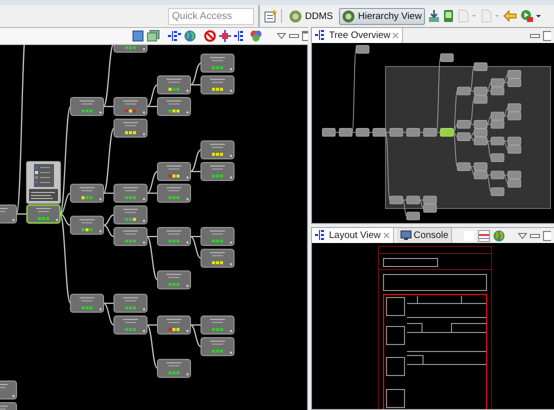 The width and height of the screenshot is (554, 410). What do you see at coordinates (353, 235) in the screenshot?
I see `panel-tab: Layout View` at bounding box center [353, 235].